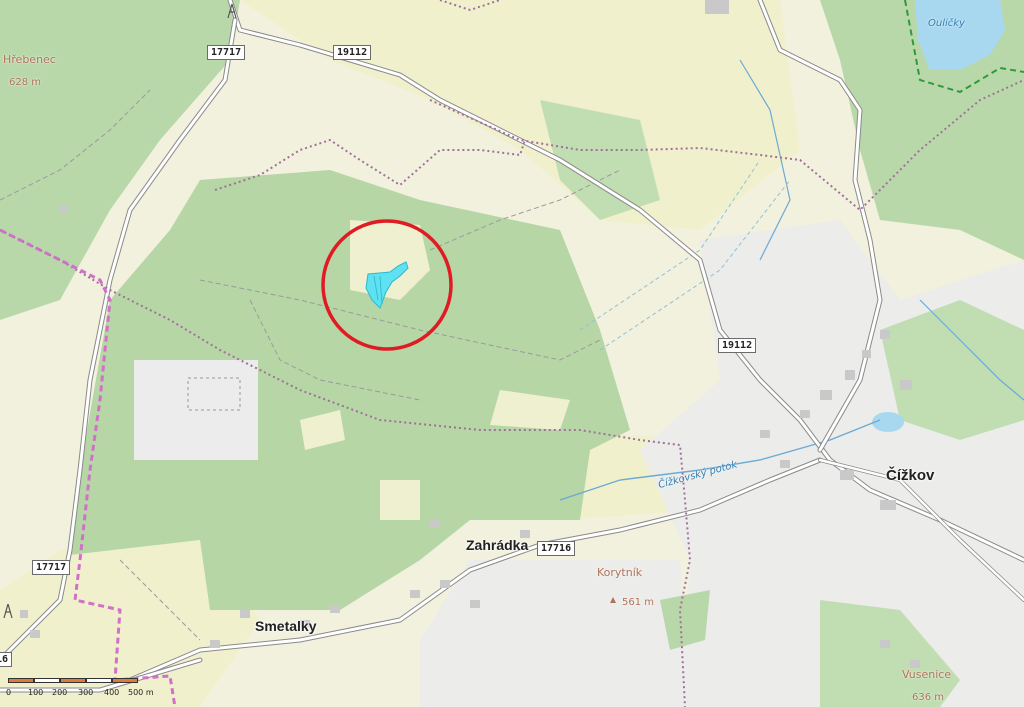 This screenshot has width=1024, height=707. What do you see at coordinates (141, 692) in the screenshot?
I see `scale-tick: 500 m` at bounding box center [141, 692].